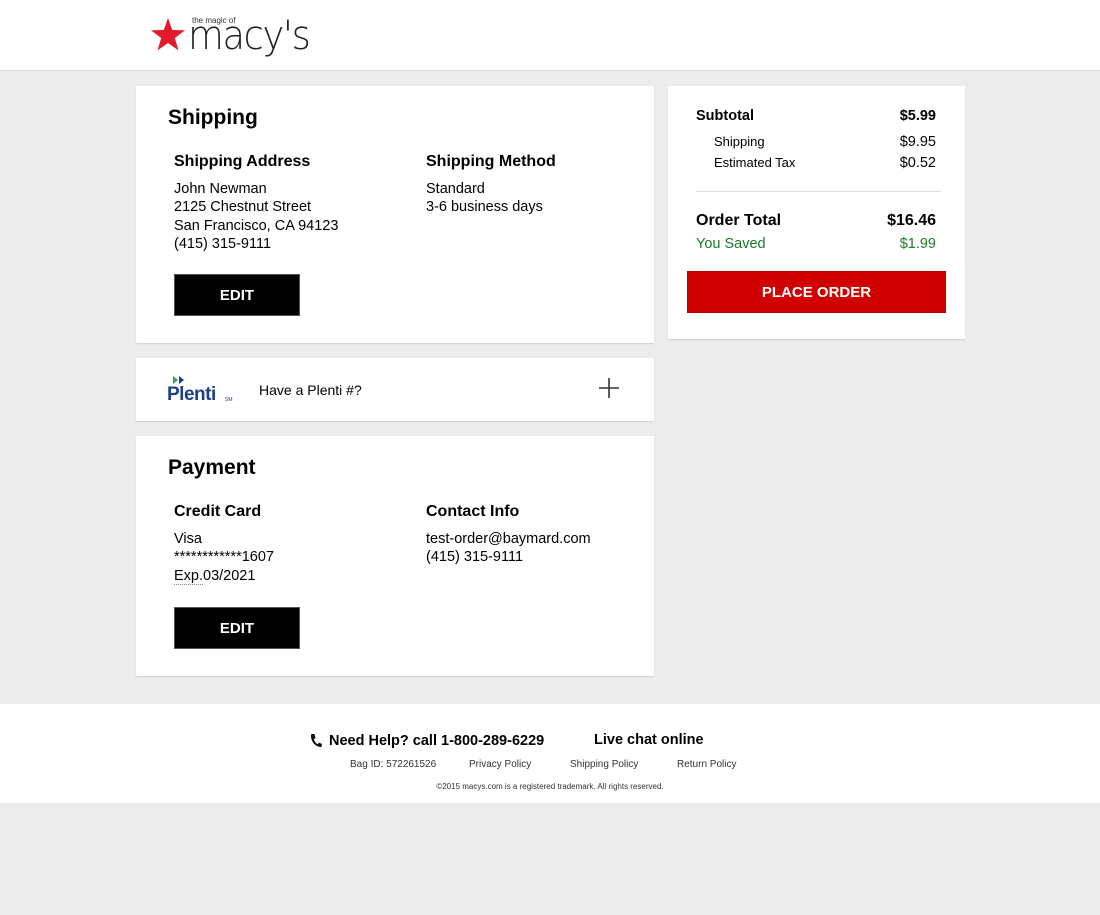 This screenshot has height=915, width=1100. Describe the element at coordinates (242, 161) in the screenshot. I see `shipping-address-heading: Shipping Address` at that location.